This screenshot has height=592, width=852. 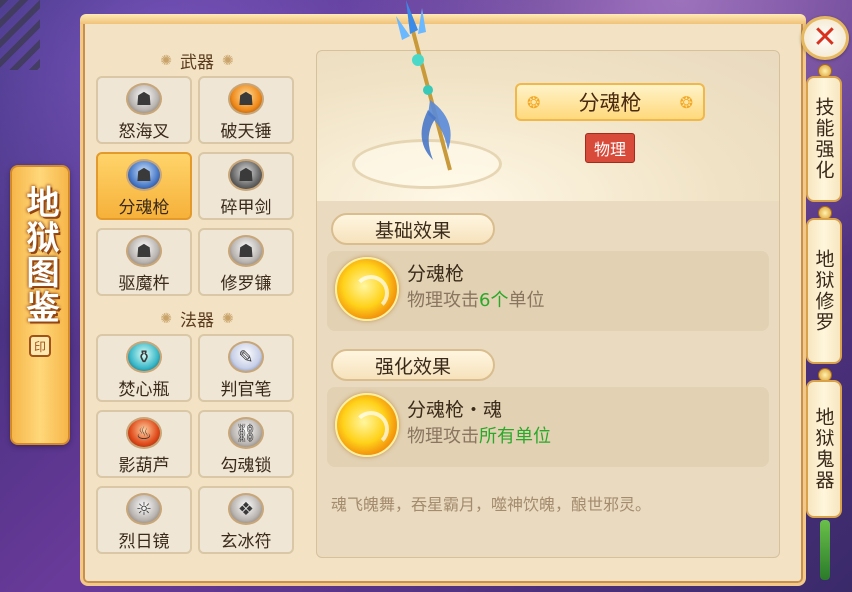 I want to click on effect-desc: 物理攻击所有单位, so click(x=479, y=435).